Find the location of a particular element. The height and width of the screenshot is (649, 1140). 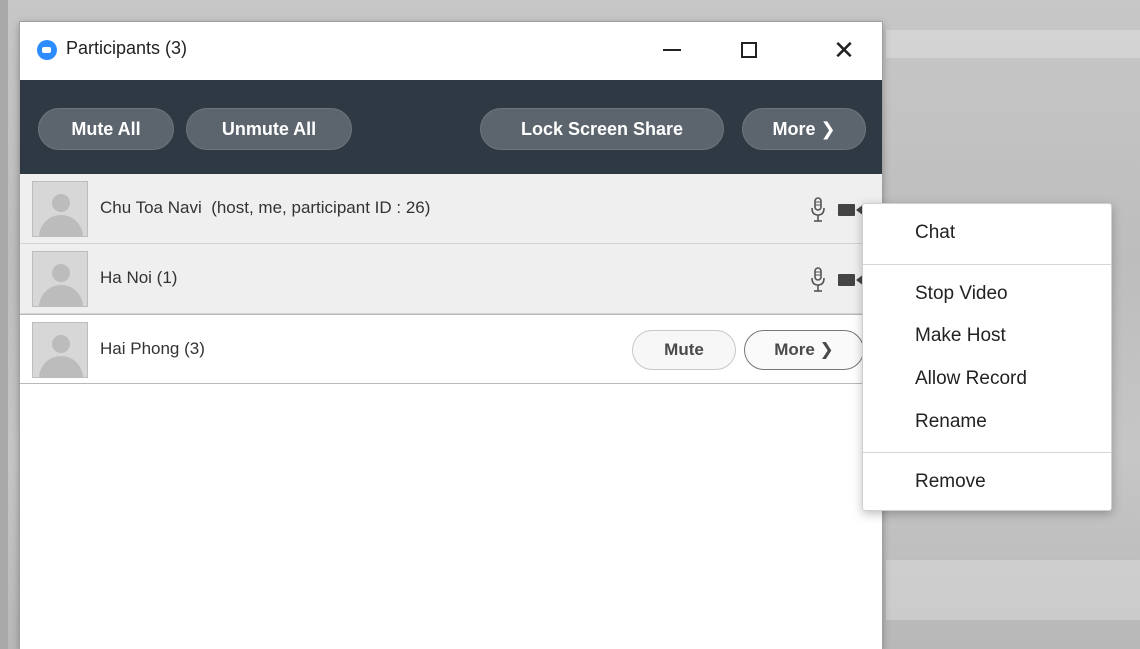

window-title: Participants (3) is located at coordinates (127, 48).